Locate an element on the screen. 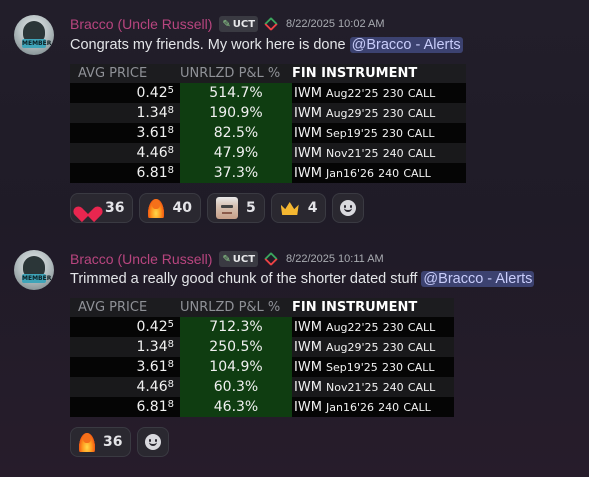  pnl-cell: 190.9% is located at coordinates (236, 113).